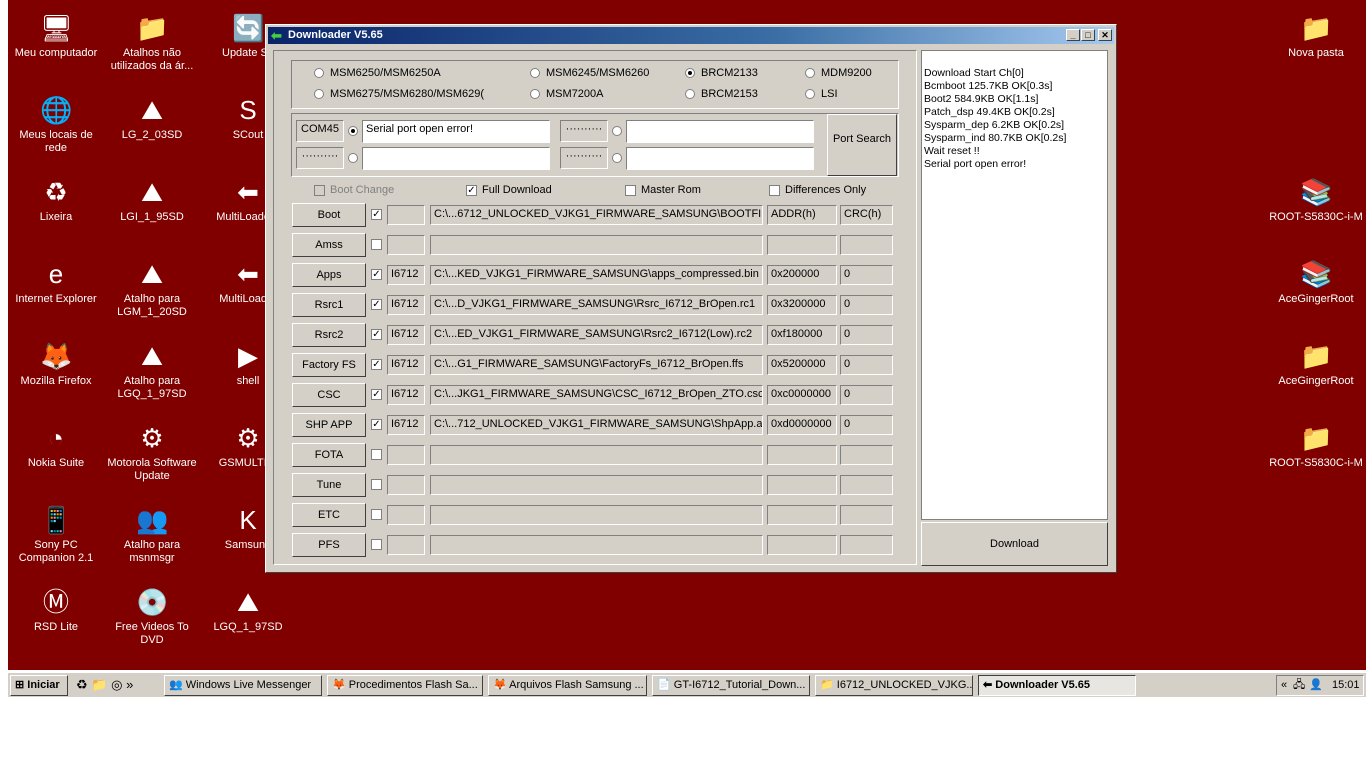 This screenshot has height=768, width=1366. What do you see at coordinates (1073, 35) in the screenshot?
I see `minimize-button: _` at bounding box center [1073, 35].